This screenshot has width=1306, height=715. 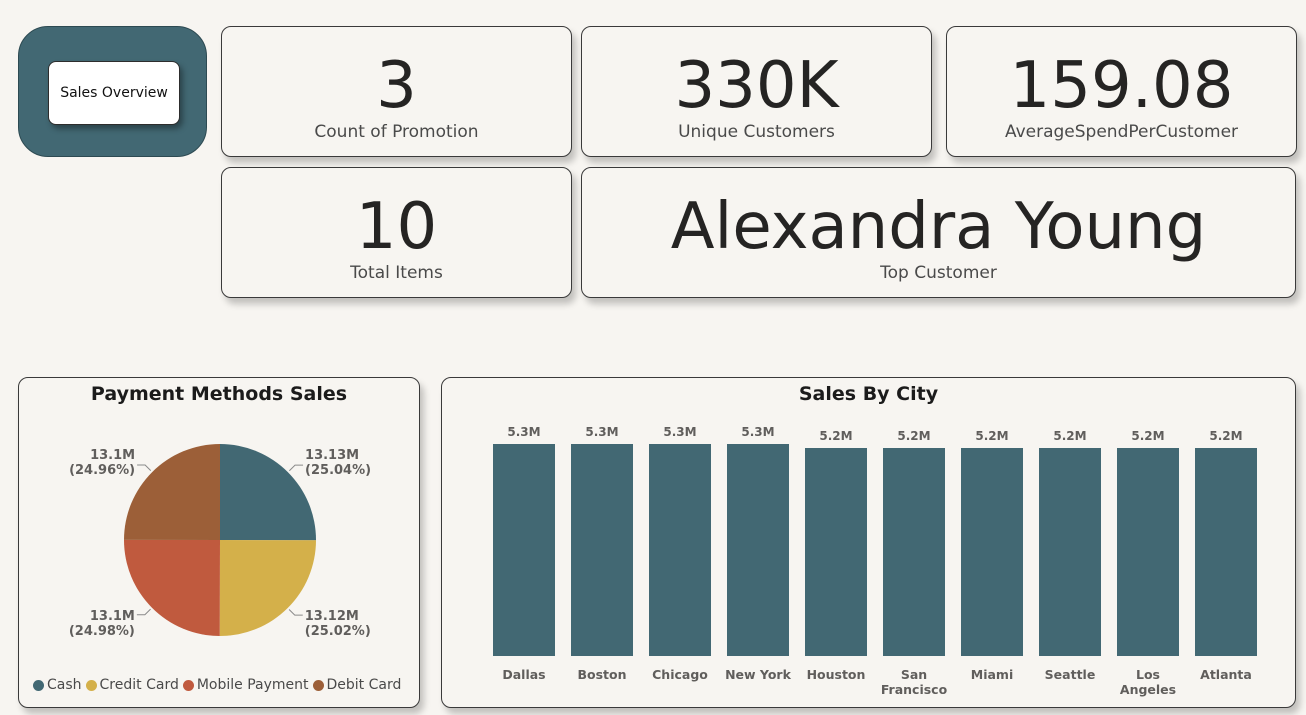 What do you see at coordinates (914, 674) in the screenshot?
I see `bar-category-label: San` at bounding box center [914, 674].